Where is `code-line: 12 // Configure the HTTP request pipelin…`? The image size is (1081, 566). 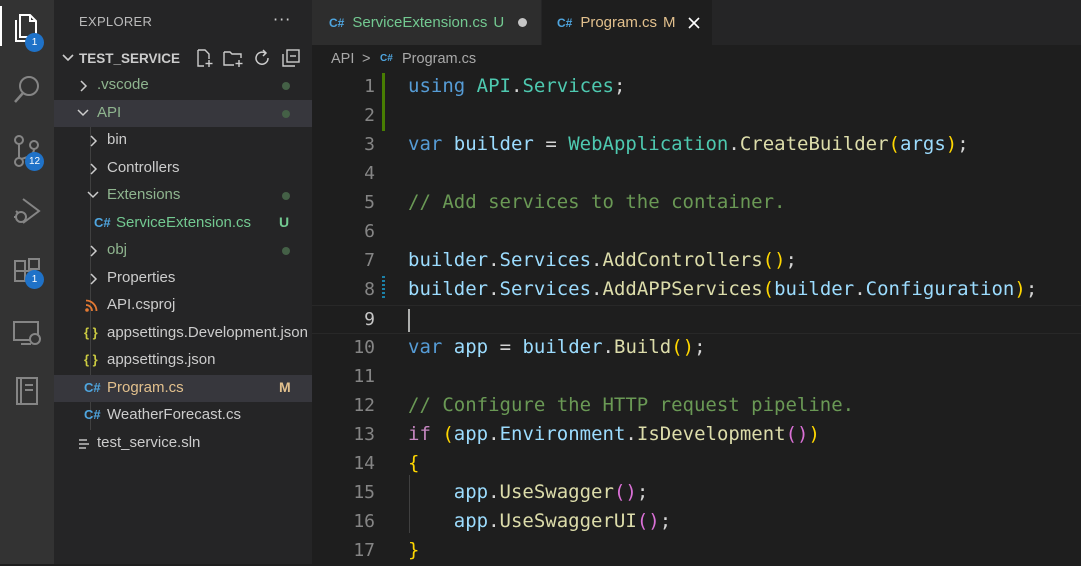 code-line: 12 // Configure the HTTP request pipelin… is located at coordinates (696, 406).